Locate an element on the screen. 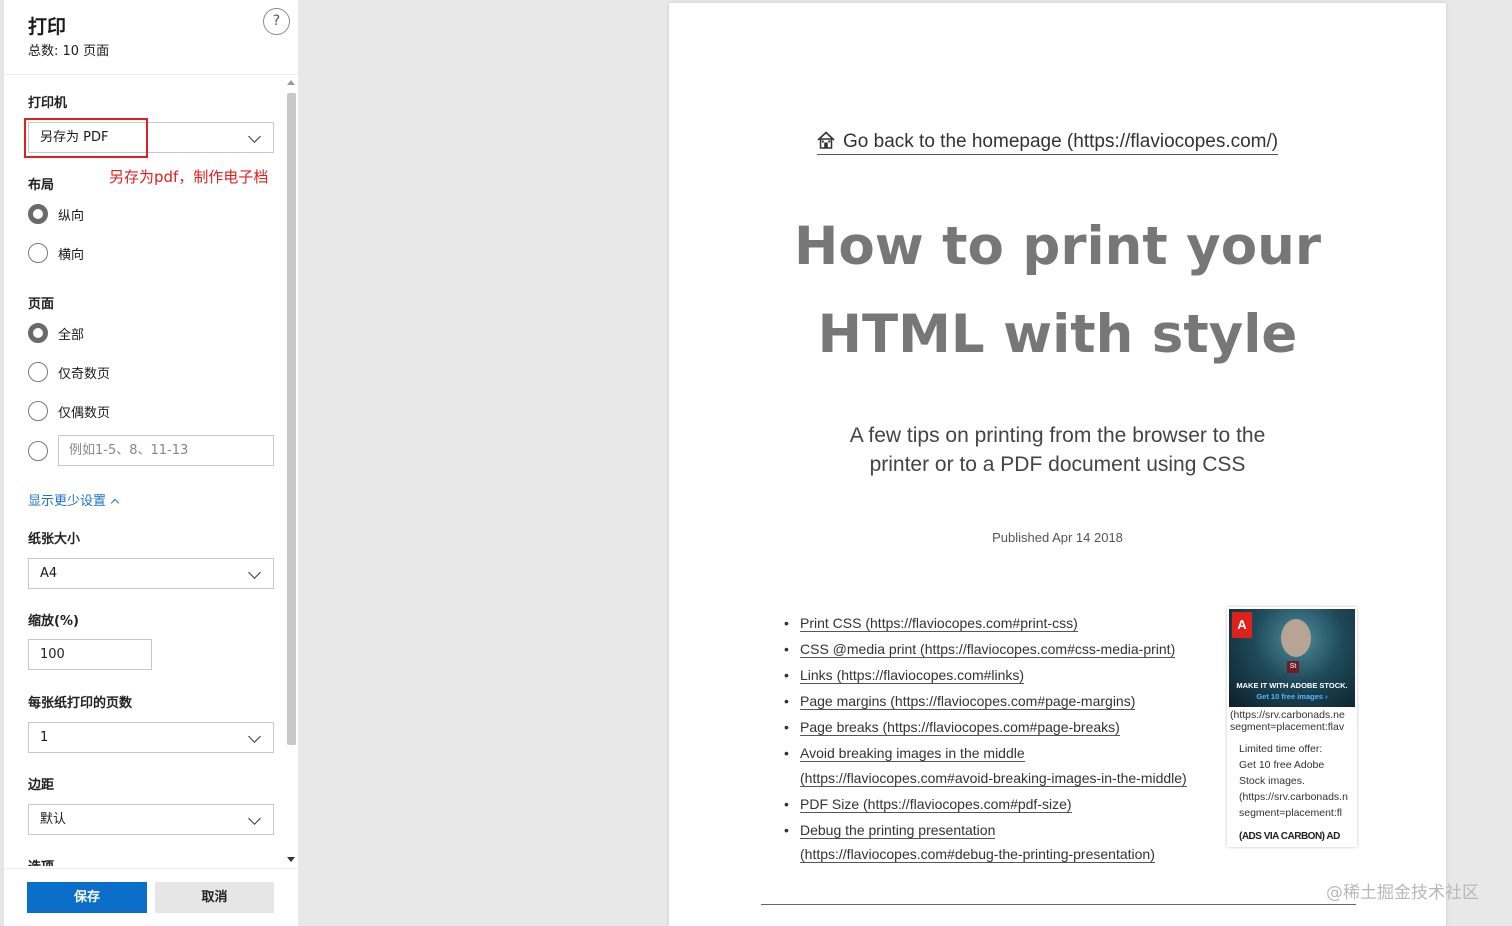 The height and width of the screenshot is (926, 1512). show-less-settings-link: 显示更少设置 is located at coordinates (74, 499).